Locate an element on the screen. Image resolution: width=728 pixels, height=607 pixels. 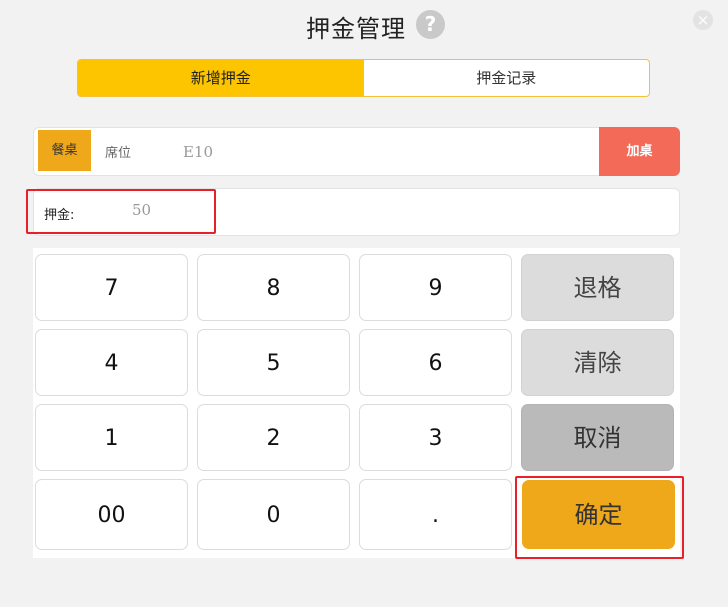
key-2: 2 is located at coordinates (273, 437).